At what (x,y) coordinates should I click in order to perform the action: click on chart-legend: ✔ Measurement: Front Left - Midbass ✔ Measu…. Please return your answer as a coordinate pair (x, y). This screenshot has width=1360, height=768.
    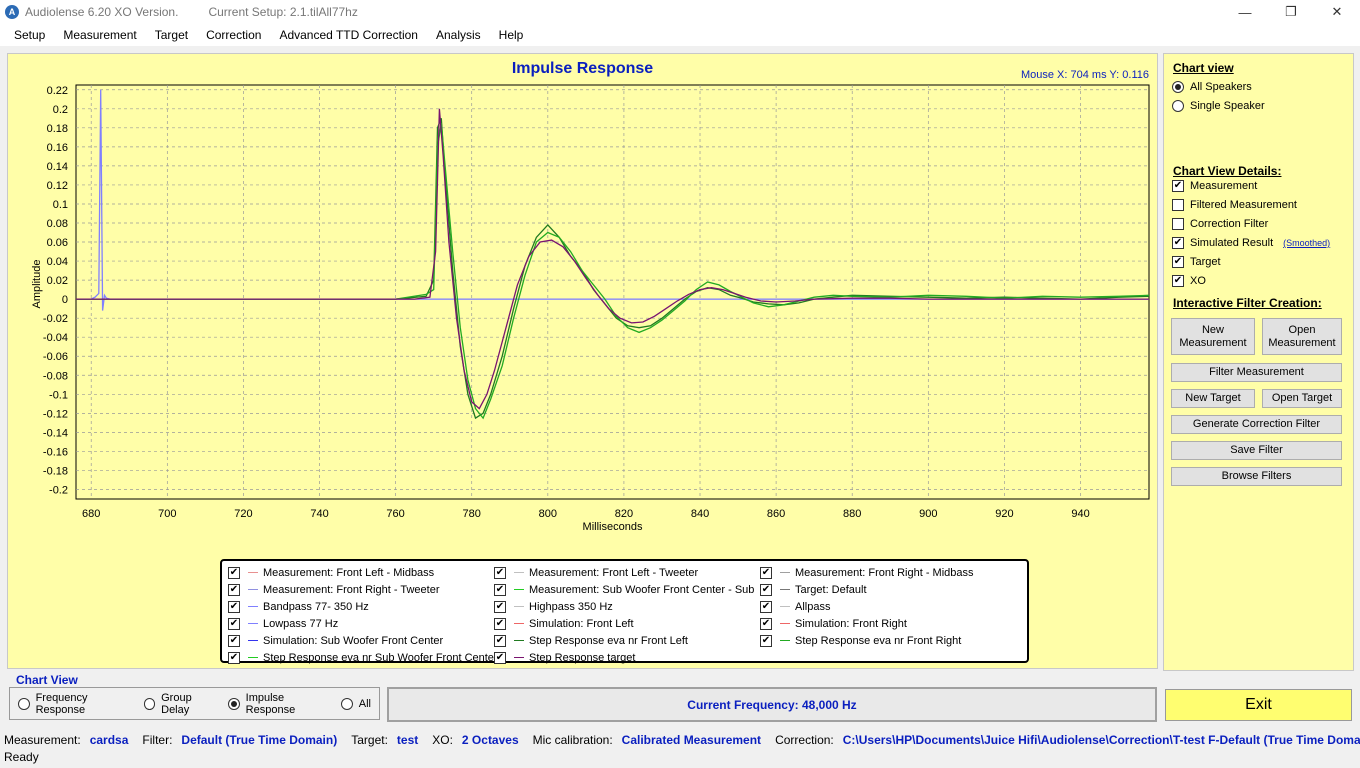
    Looking at the image, I should click on (624, 612).